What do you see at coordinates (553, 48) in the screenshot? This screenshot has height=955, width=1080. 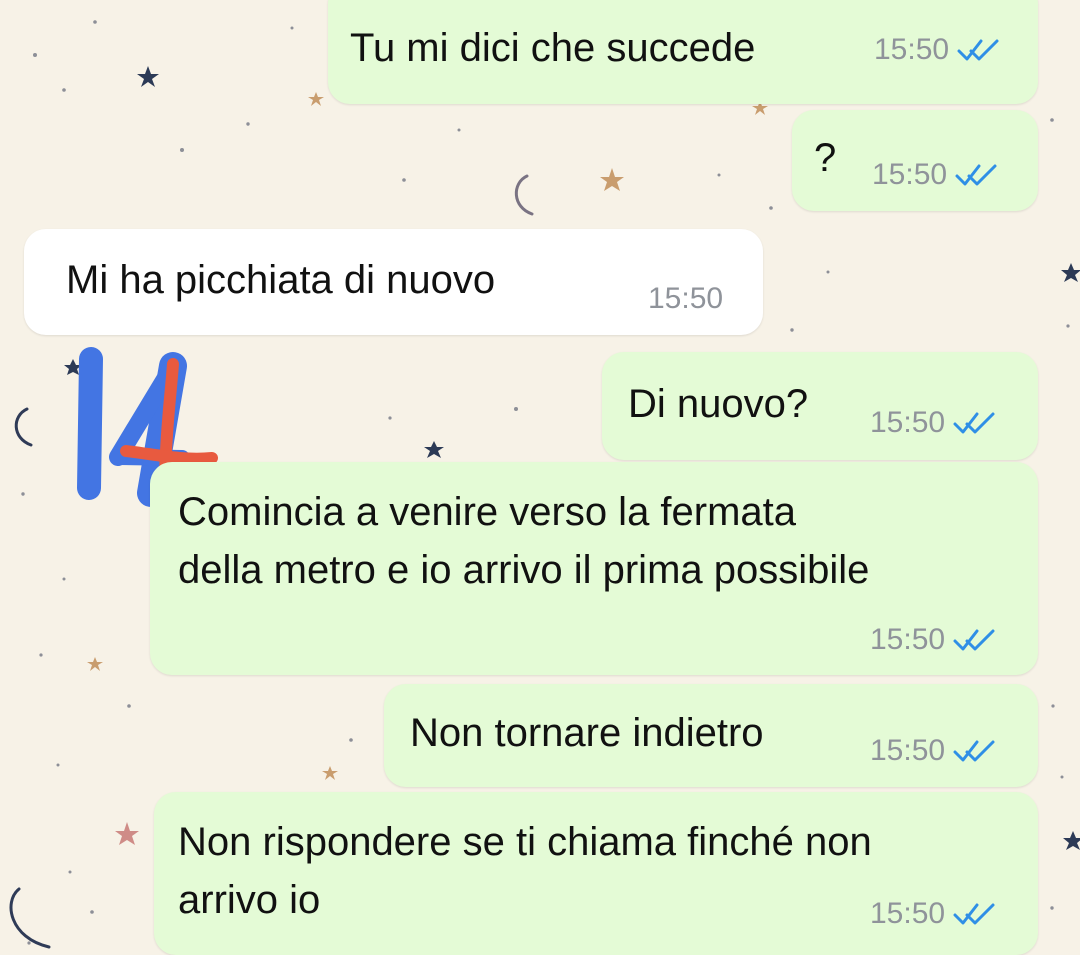 I see `message-text: Tu mi dici che succede` at bounding box center [553, 48].